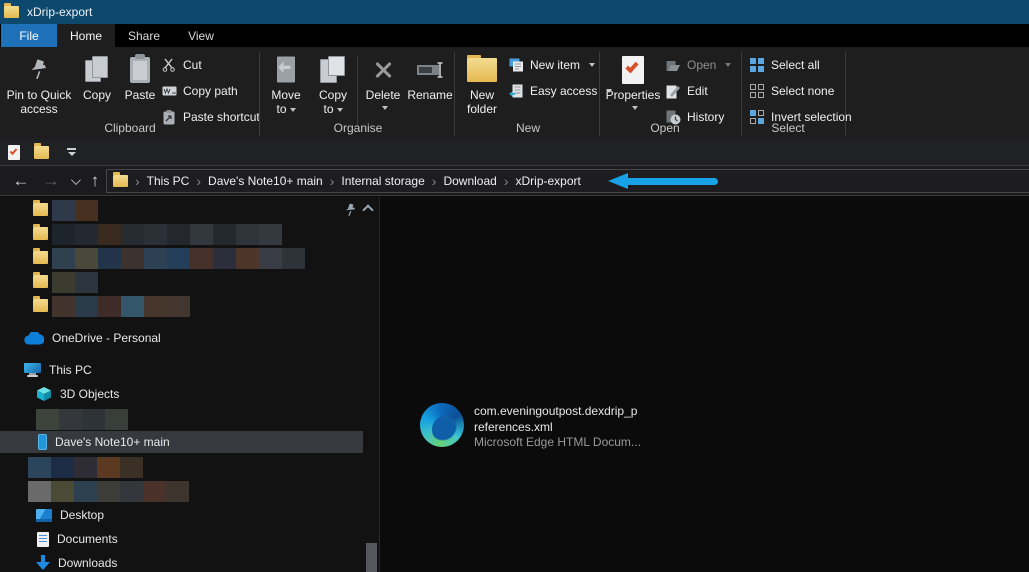 The height and width of the screenshot is (572, 1029). What do you see at coordinates (382, 181) in the screenshot?
I see `breadcrumb-internal-storage: Internal storage` at bounding box center [382, 181].